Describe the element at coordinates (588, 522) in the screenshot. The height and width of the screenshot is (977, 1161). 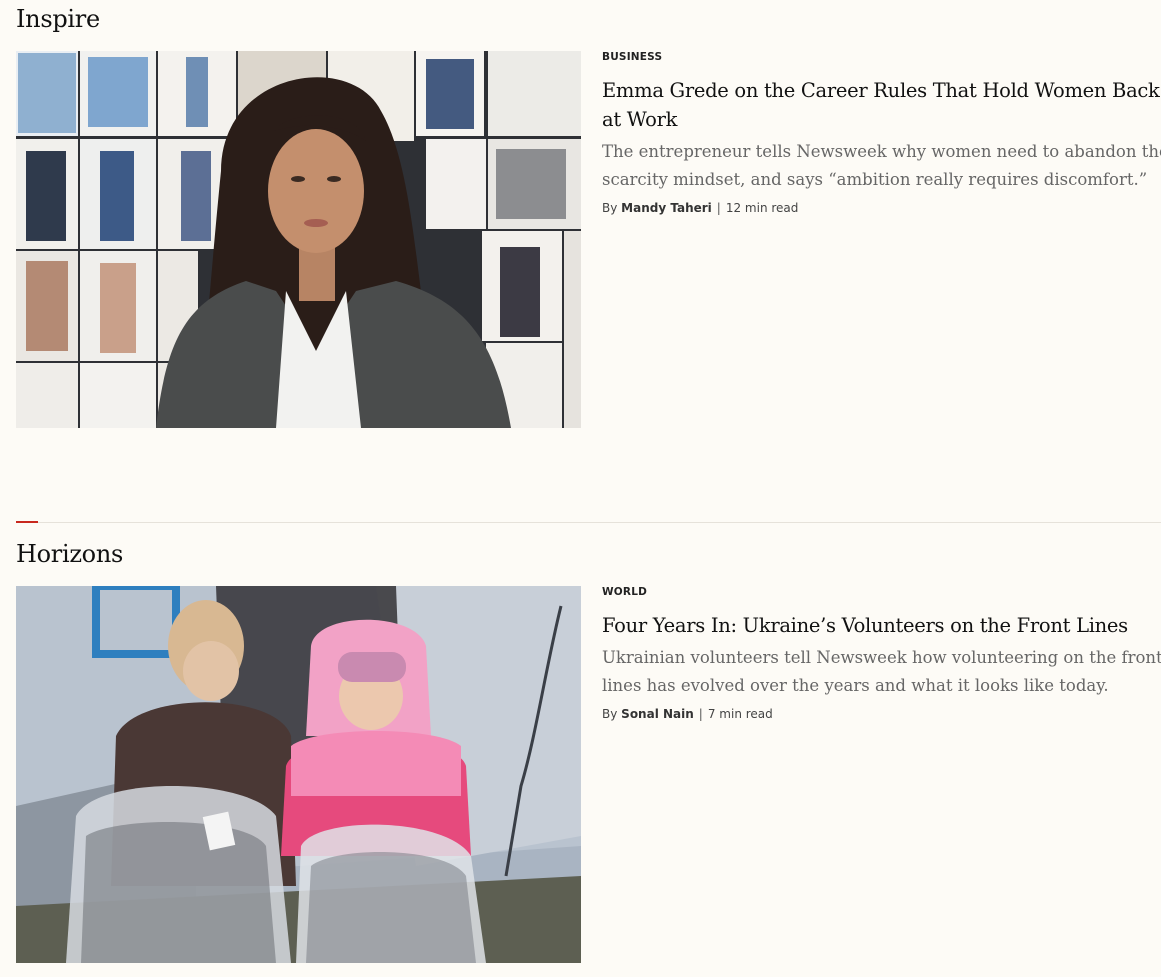
I see `section-divider` at that location.